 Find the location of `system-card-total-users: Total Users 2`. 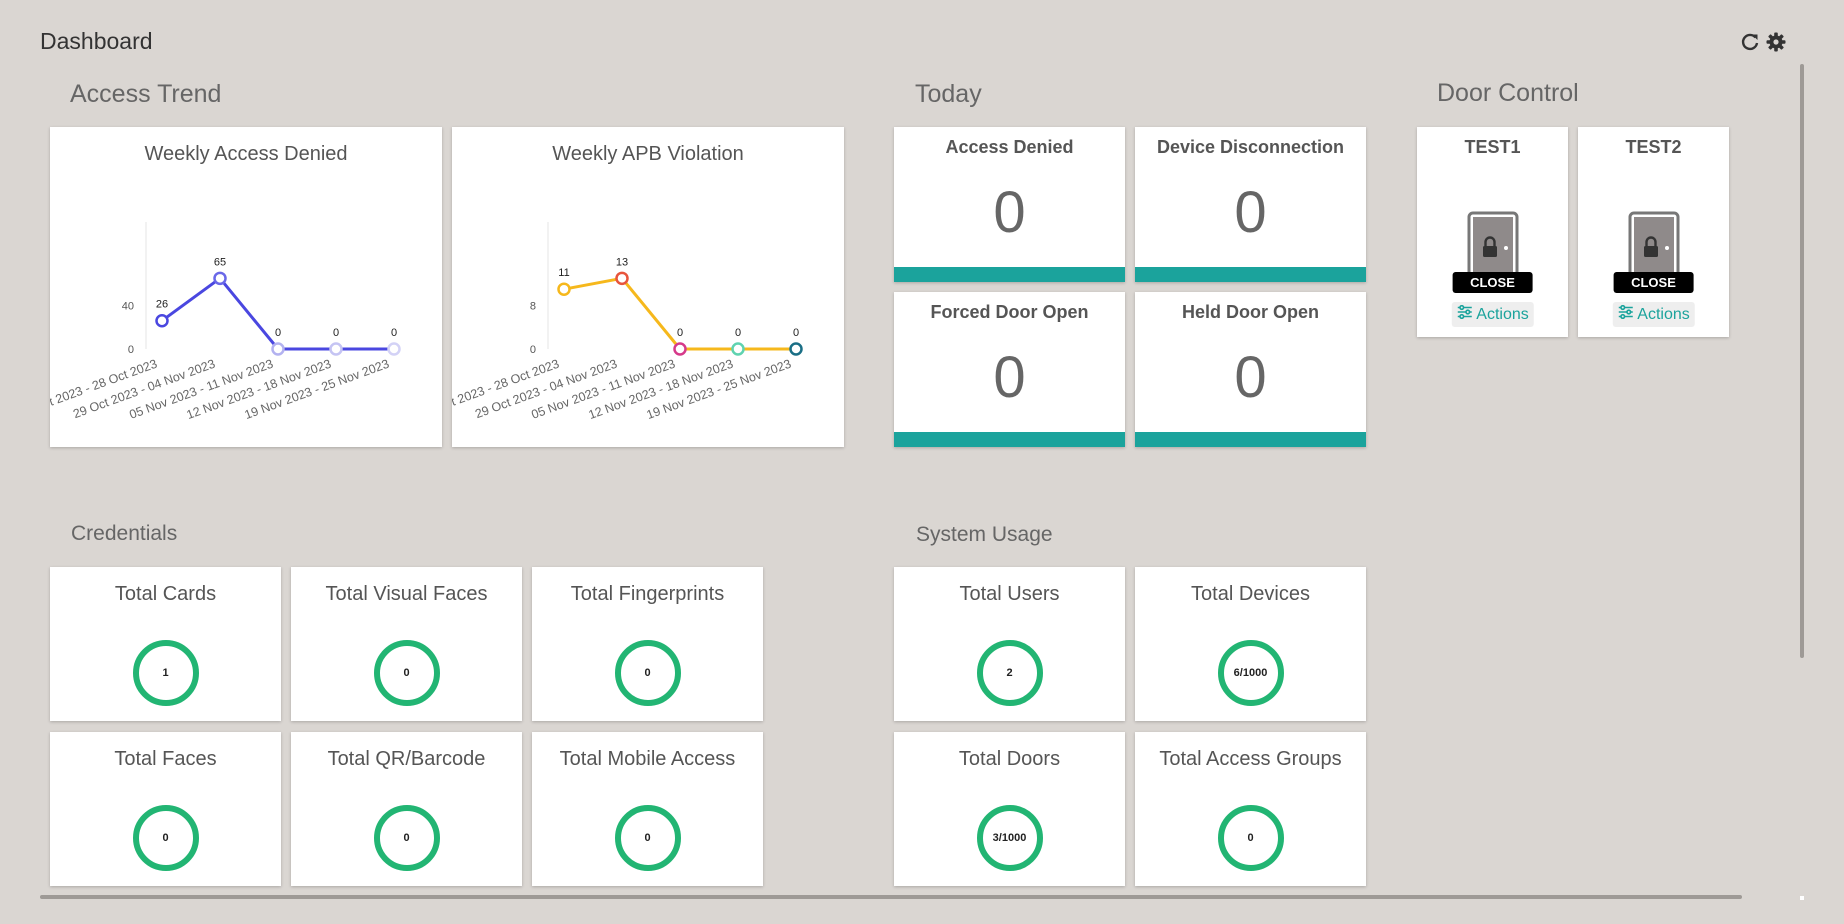

system-card-total-users: Total Users 2 is located at coordinates (1009, 644).